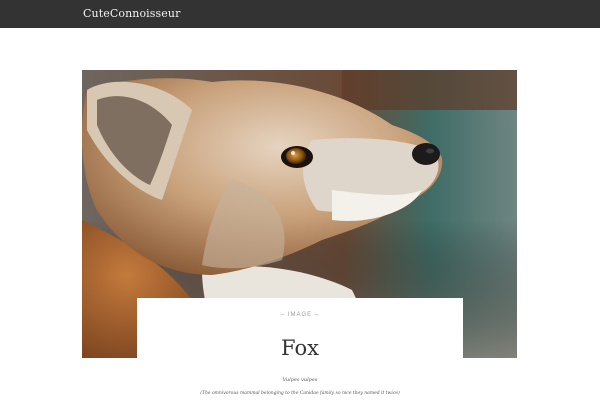 The width and height of the screenshot is (600, 400). I want to click on site-header: CuteConnoisseur, so click(300, 14).